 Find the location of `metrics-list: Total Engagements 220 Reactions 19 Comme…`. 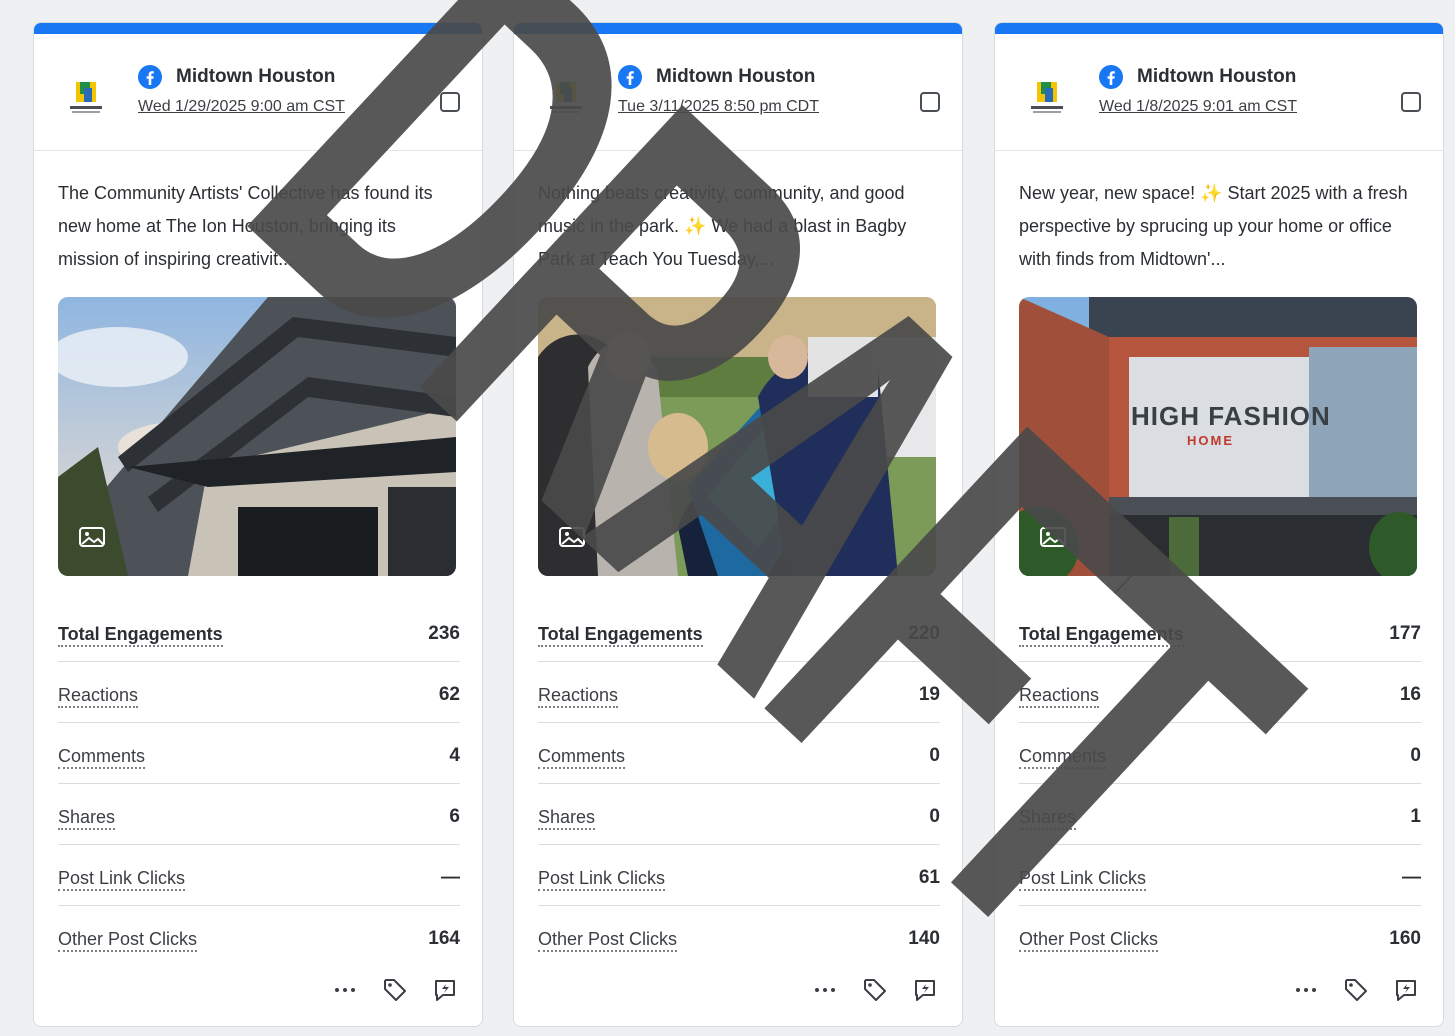

metrics-list: Total Engagements 220 Reactions 19 Comme… is located at coordinates (739, 784).